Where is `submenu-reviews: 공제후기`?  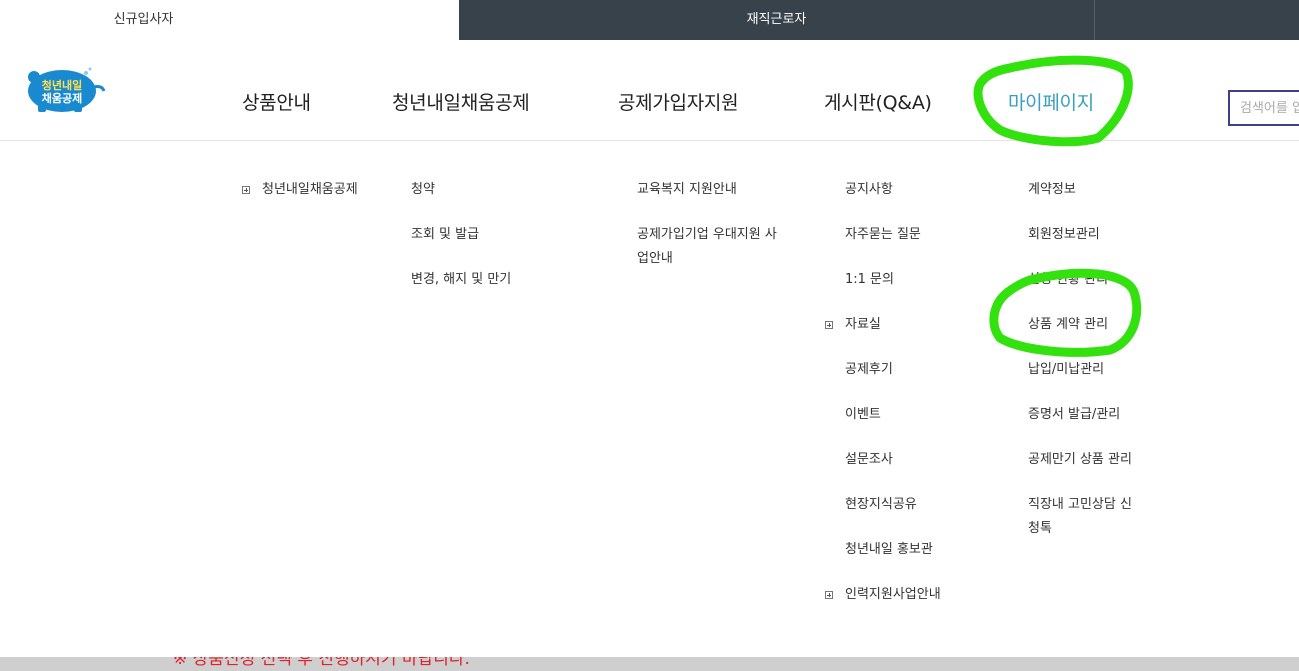
submenu-reviews: 공제후기 is located at coordinates (869, 370).